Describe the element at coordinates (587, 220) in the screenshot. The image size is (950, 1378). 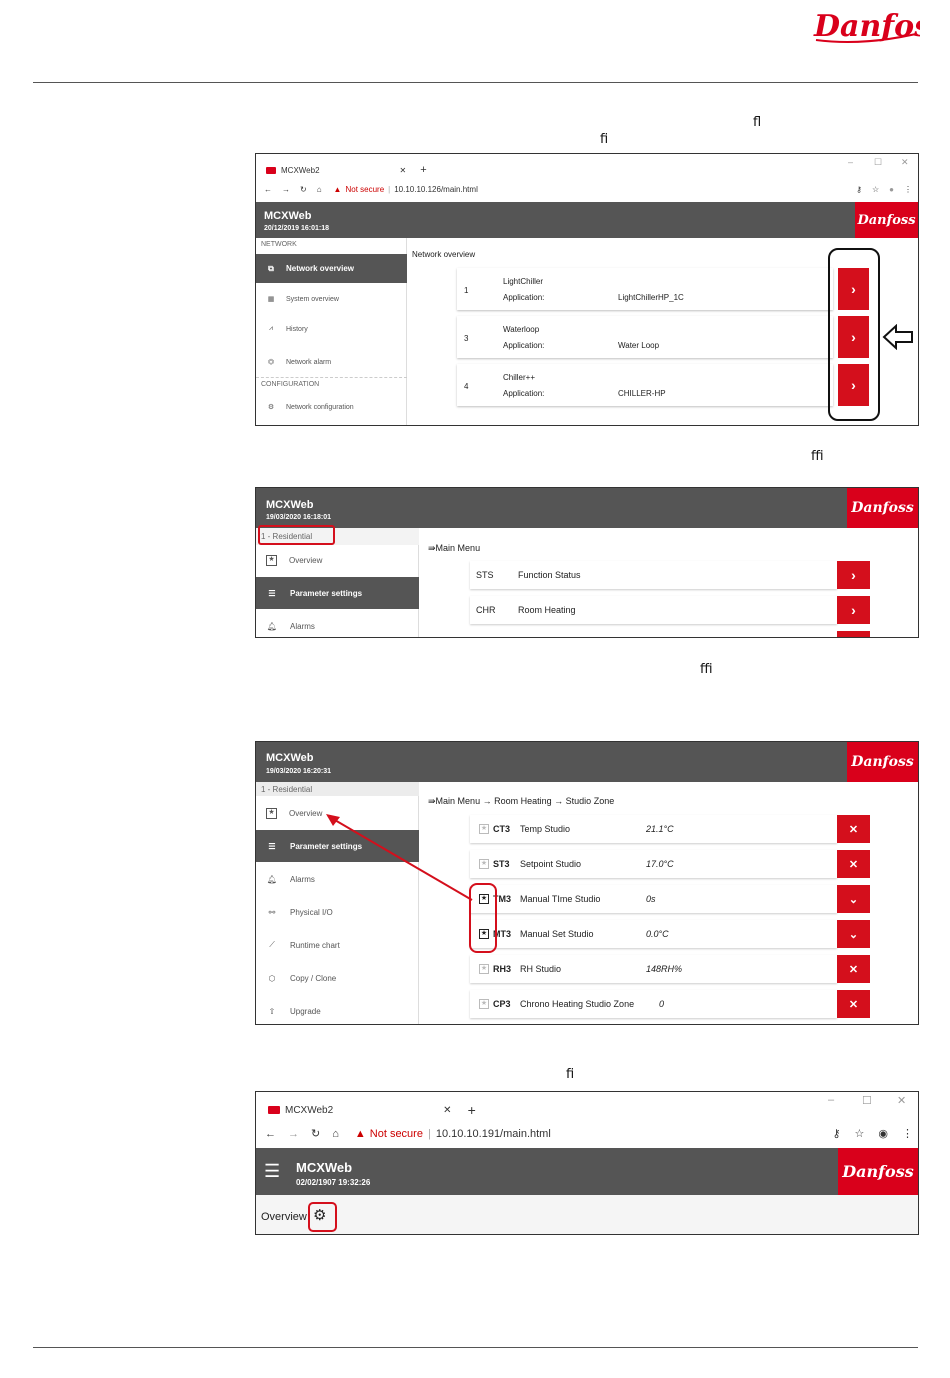
I see `app-header: MCXWeb 20/12/2019 16:01:18 Danfoss` at that location.